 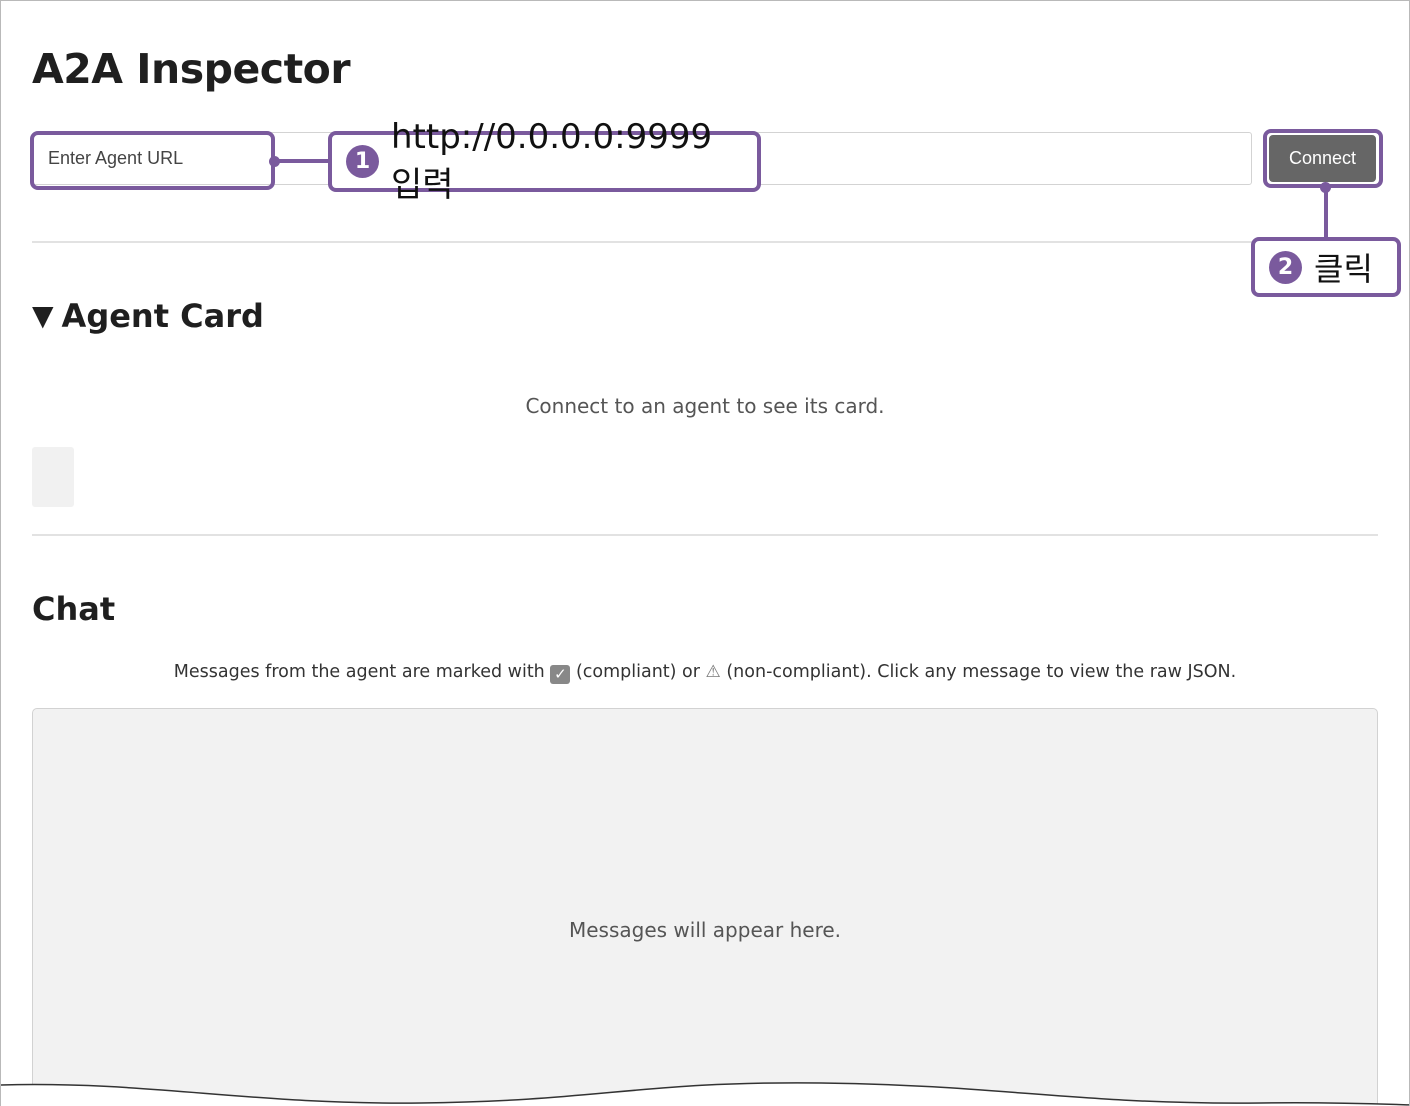 I want to click on callout-step-2: 2 클릭, so click(x=1326, y=267).